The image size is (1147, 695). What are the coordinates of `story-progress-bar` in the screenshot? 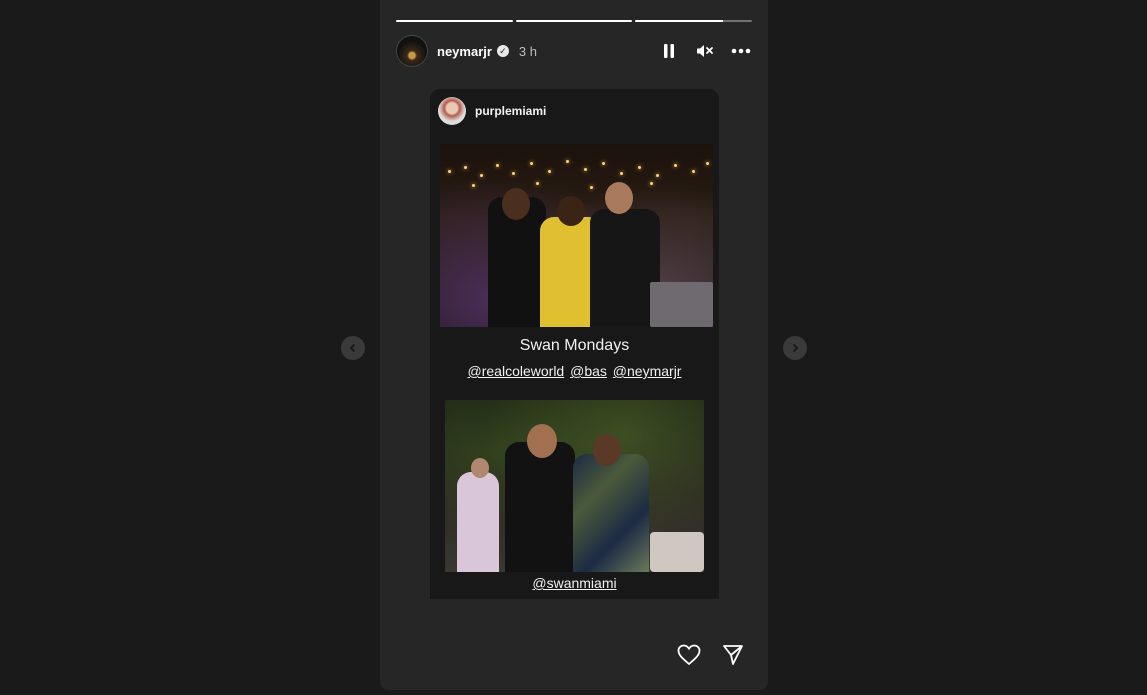 It's located at (574, 21).